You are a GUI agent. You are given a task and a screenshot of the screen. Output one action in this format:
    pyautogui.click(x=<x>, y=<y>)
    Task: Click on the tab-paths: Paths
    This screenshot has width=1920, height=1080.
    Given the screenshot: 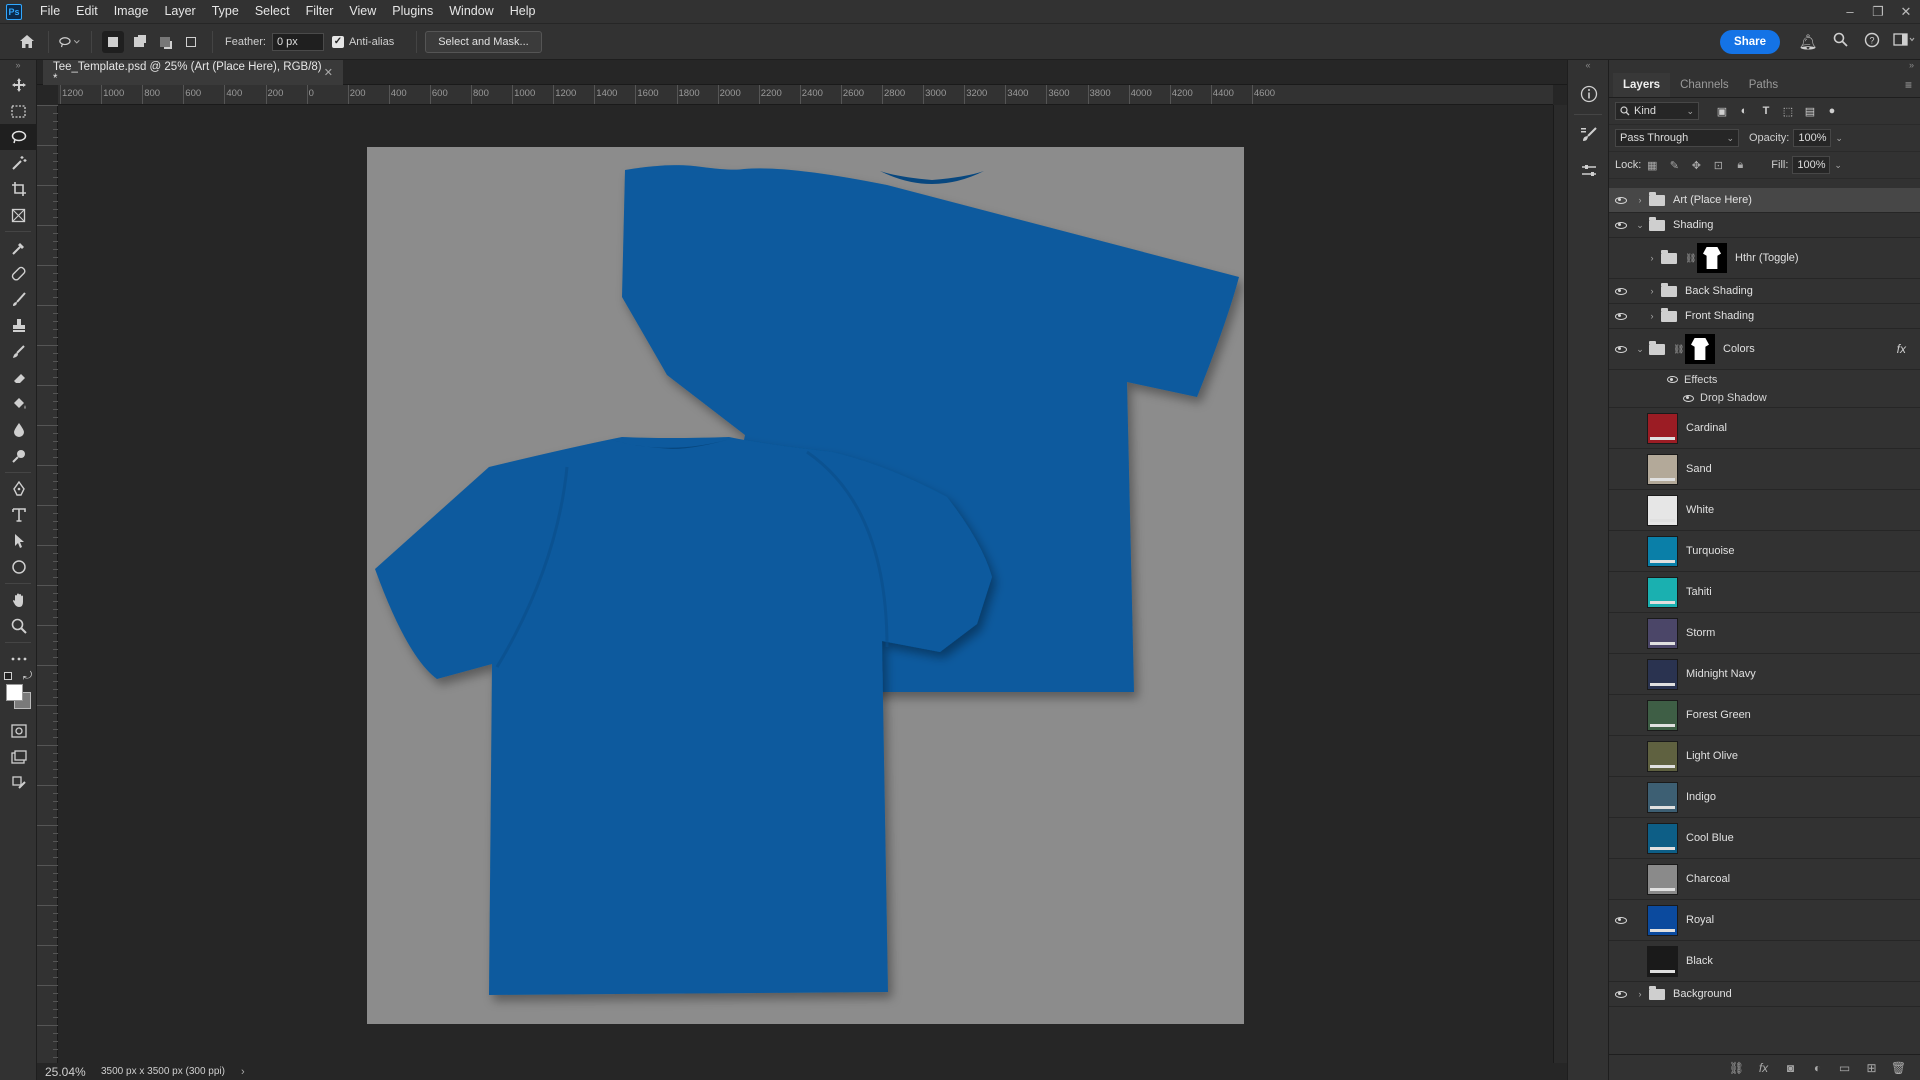 What is the action you would take?
    pyautogui.click(x=1763, y=85)
    